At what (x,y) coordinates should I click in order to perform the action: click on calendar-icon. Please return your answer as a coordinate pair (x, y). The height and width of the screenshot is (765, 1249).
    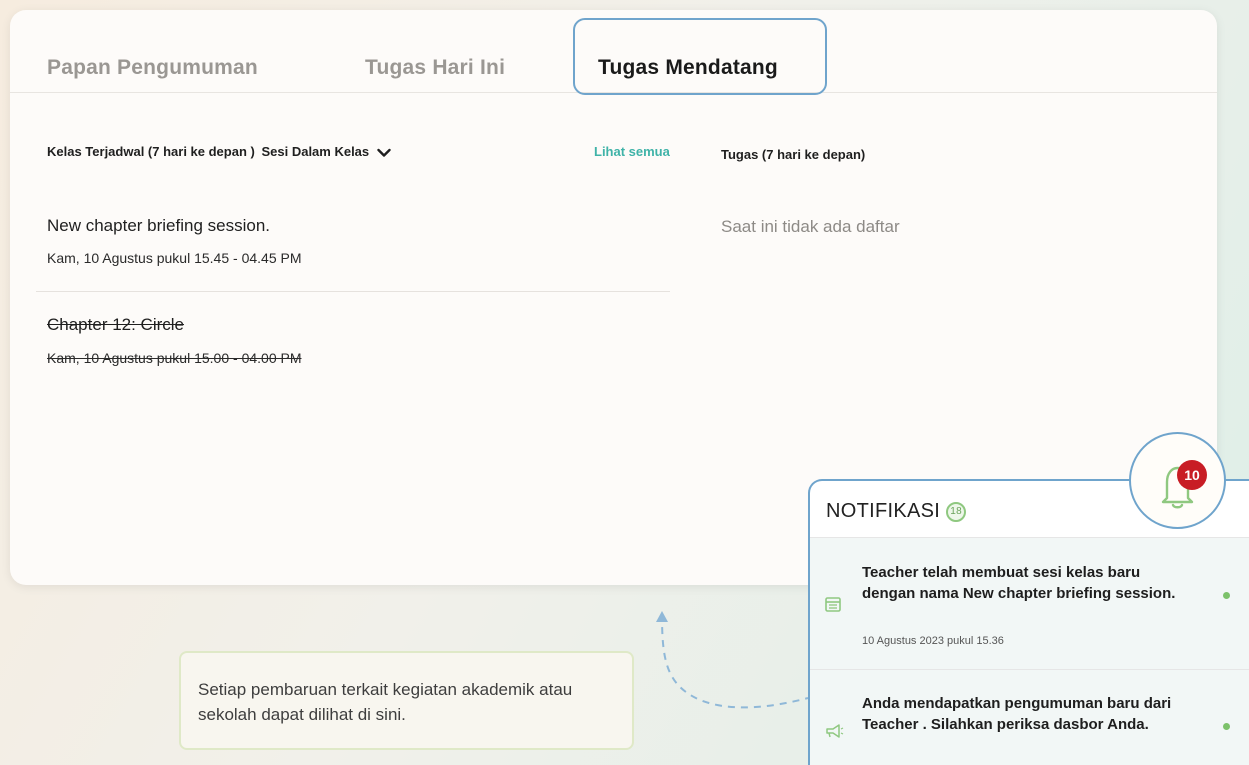
    Looking at the image, I should click on (833, 604).